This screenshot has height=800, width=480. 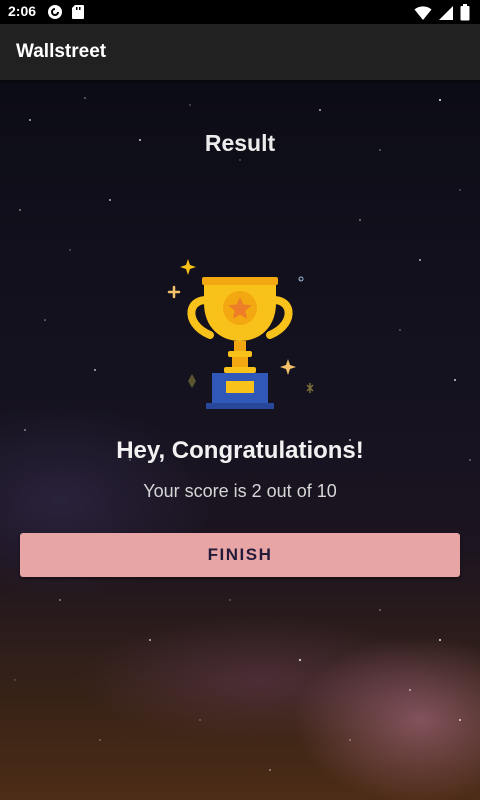 What do you see at coordinates (240, 52) in the screenshot?
I see `app-bar: Wallstreet` at bounding box center [240, 52].